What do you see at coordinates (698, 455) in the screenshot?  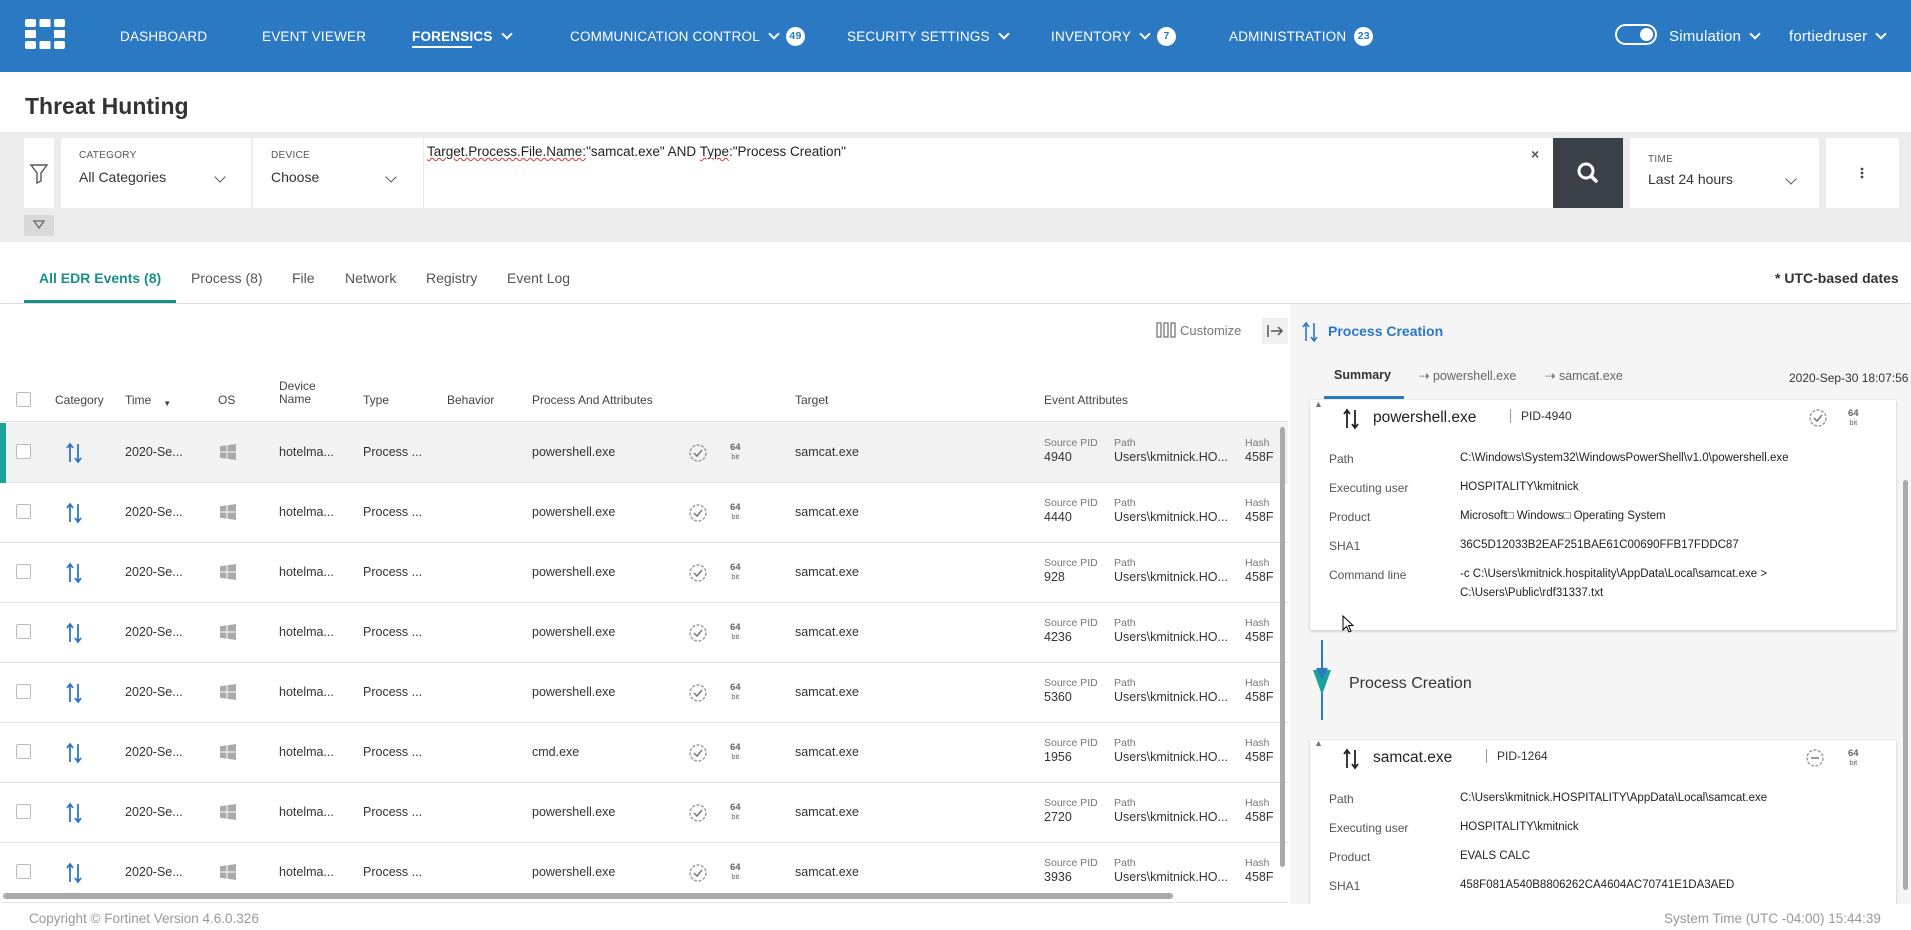 I see `signed-check-icon` at bounding box center [698, 455].